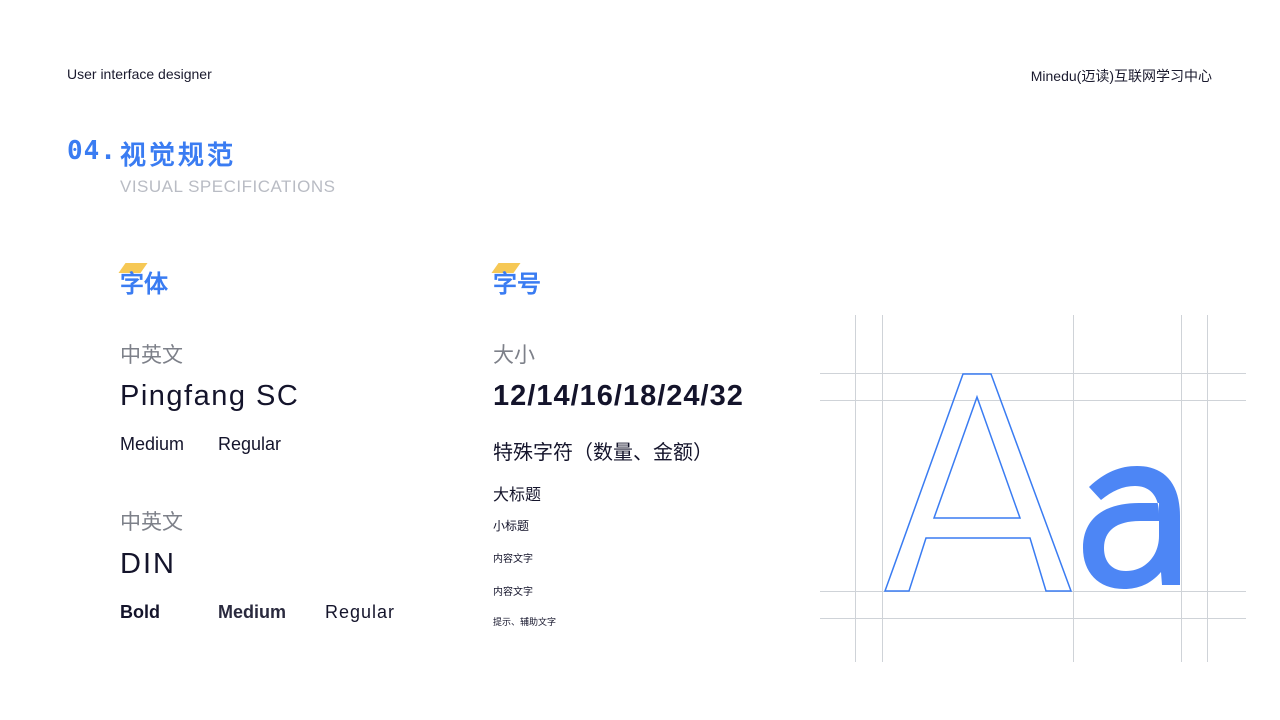  I want to click on glyph-letters, so click(1031, 482).